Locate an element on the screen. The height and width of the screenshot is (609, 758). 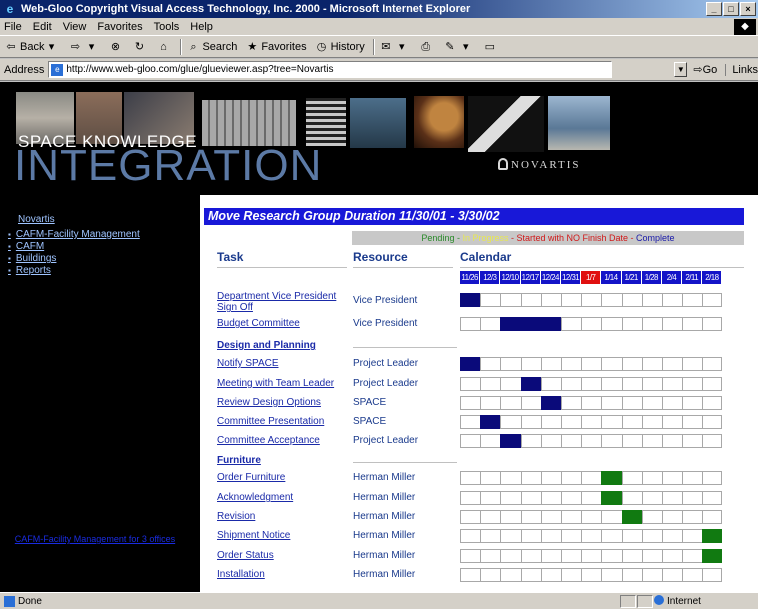
resource-label: Vice President is located at coordinates (385, 323).